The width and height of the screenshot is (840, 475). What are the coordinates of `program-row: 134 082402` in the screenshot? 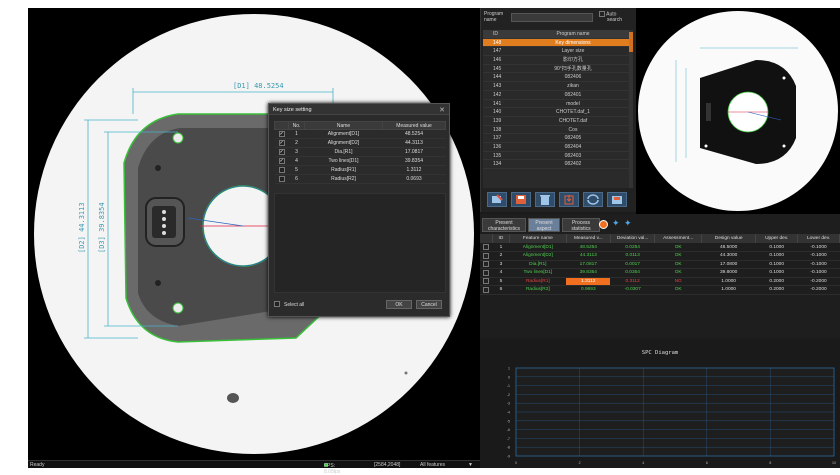 It's located at (558, 164).